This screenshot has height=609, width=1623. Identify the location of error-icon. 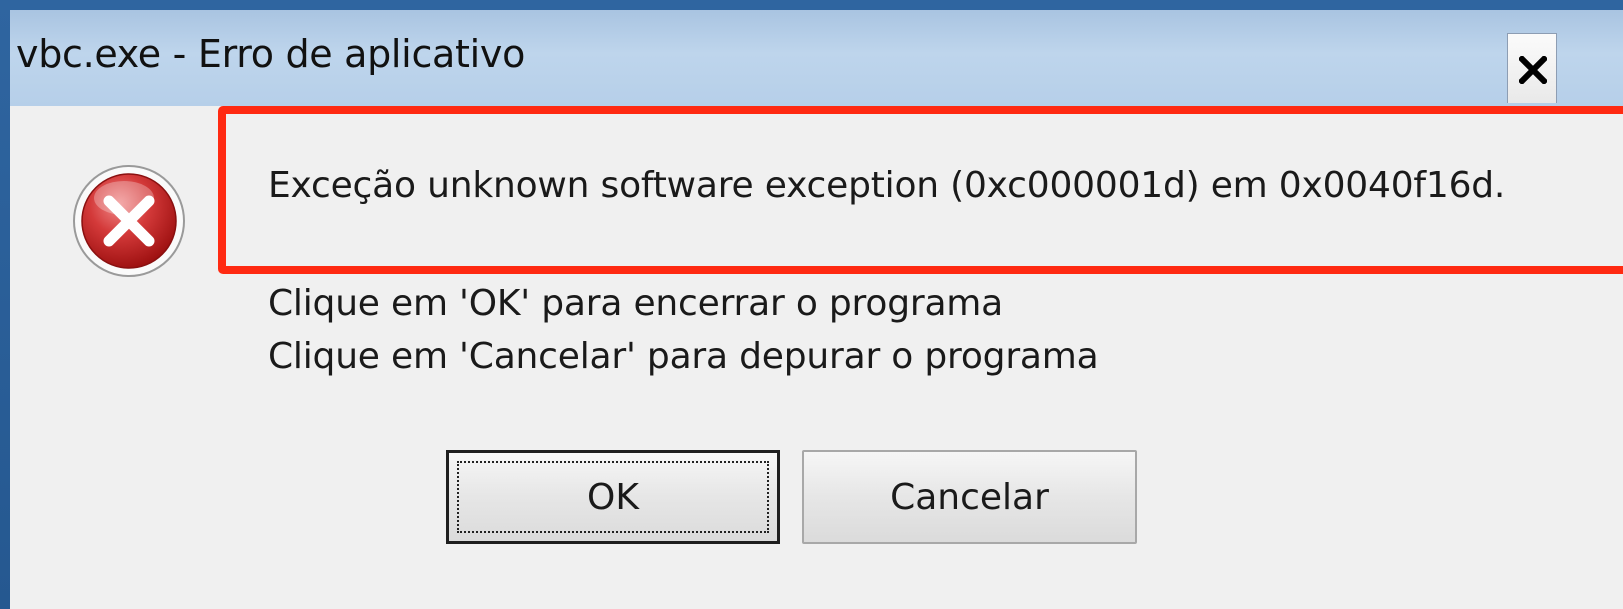
(129, 221).